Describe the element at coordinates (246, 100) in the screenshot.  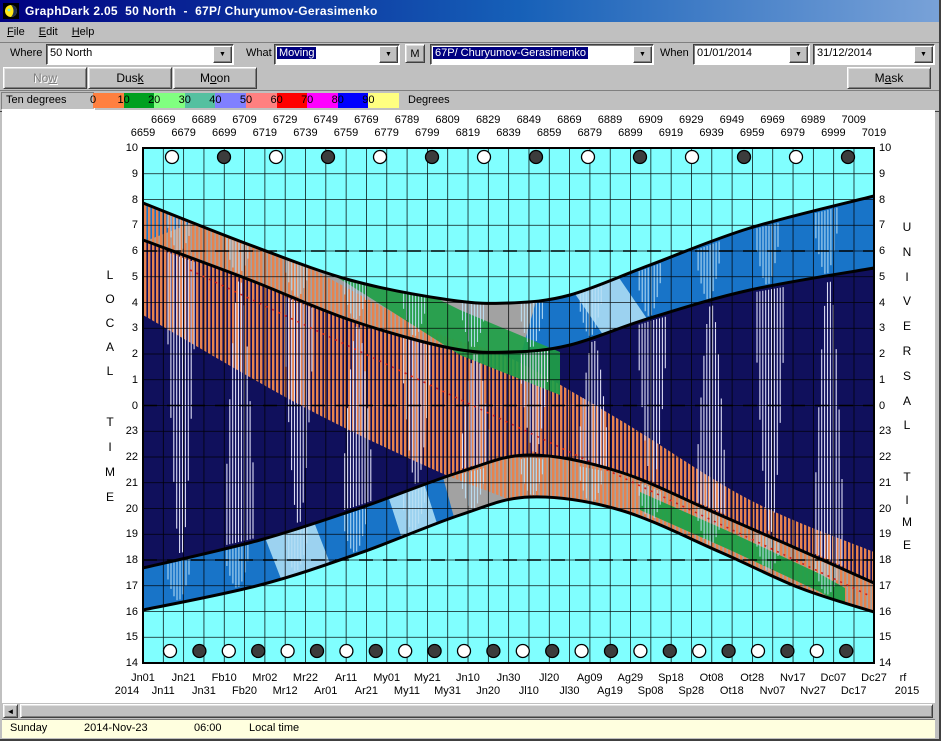
I see `legend-tick: 50` at that location.